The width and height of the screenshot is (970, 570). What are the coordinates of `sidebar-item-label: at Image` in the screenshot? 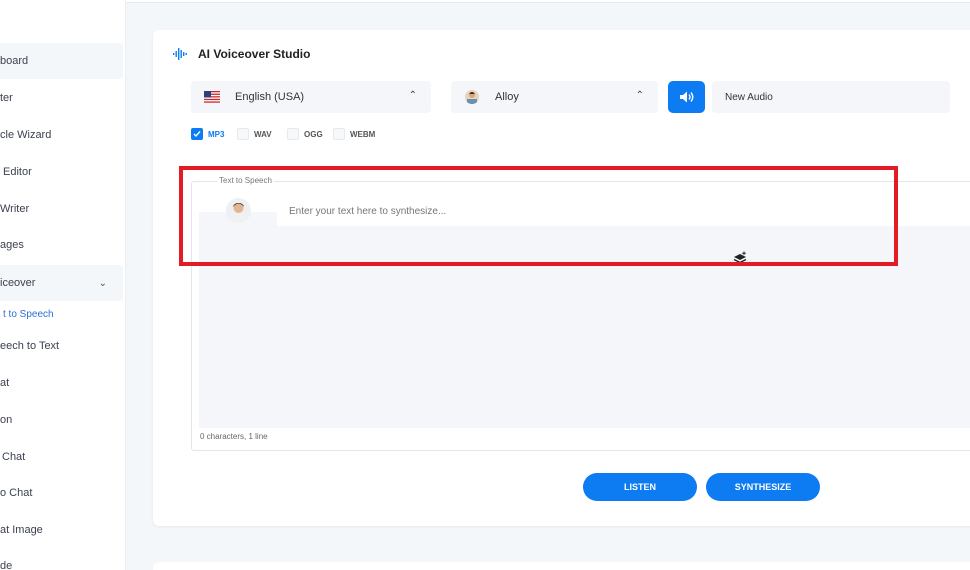 It's located at (21, 530).